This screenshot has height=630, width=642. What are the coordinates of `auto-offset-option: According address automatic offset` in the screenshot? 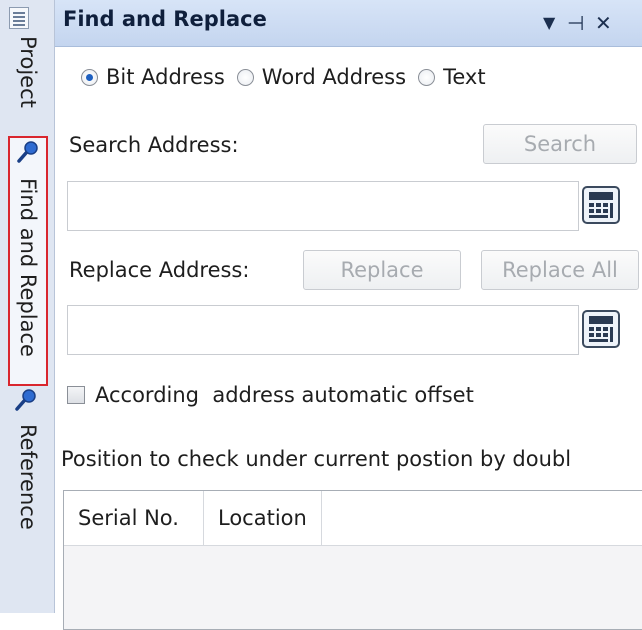 It's located at (270, 395).